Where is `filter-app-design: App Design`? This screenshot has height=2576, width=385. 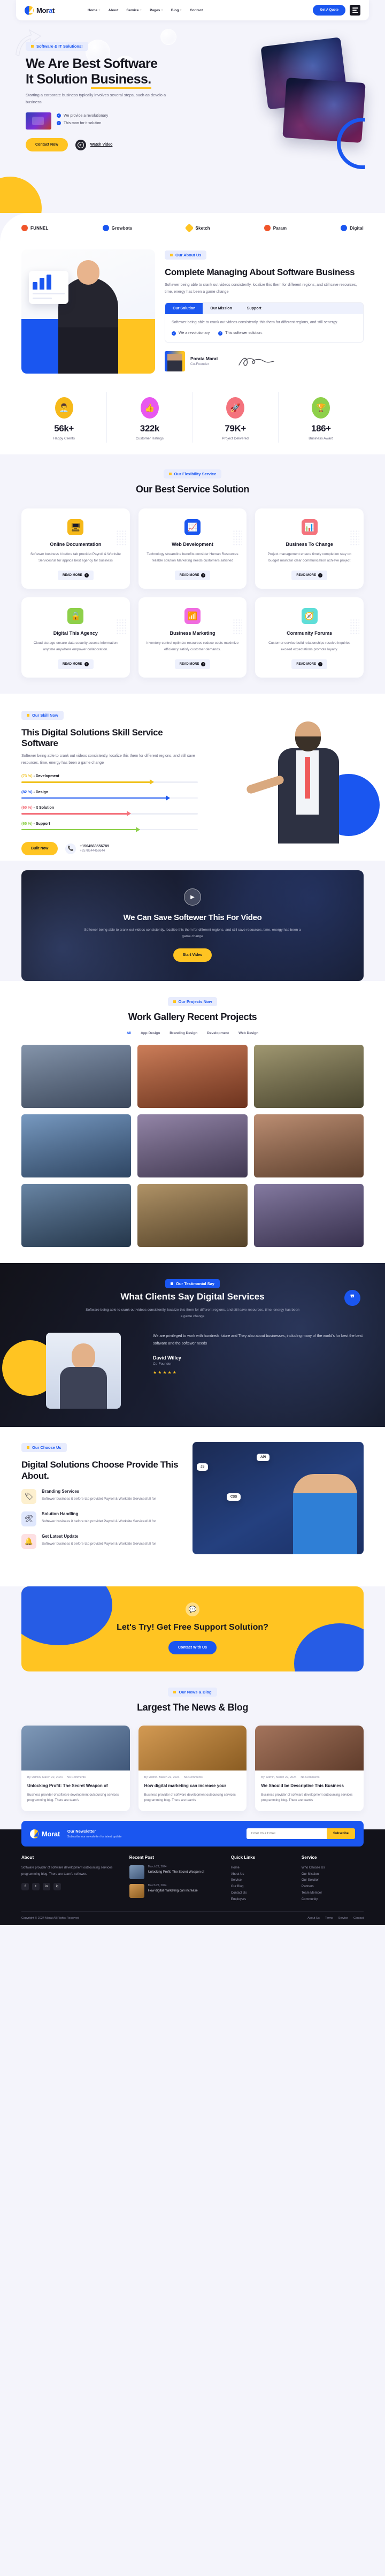
filter-app-design: App Design is located at coordinates (150, 1033).